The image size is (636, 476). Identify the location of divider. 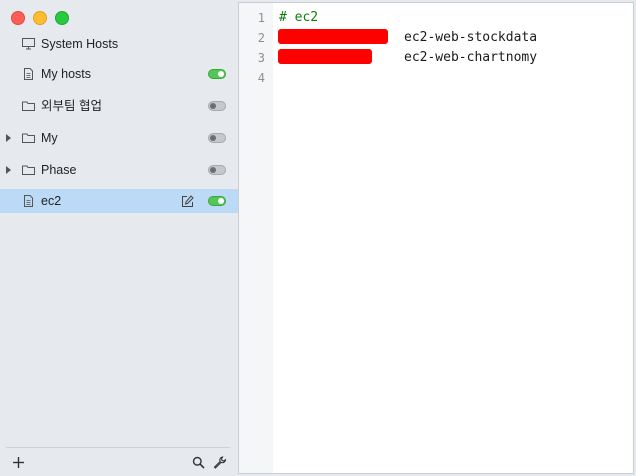
(118, 447).